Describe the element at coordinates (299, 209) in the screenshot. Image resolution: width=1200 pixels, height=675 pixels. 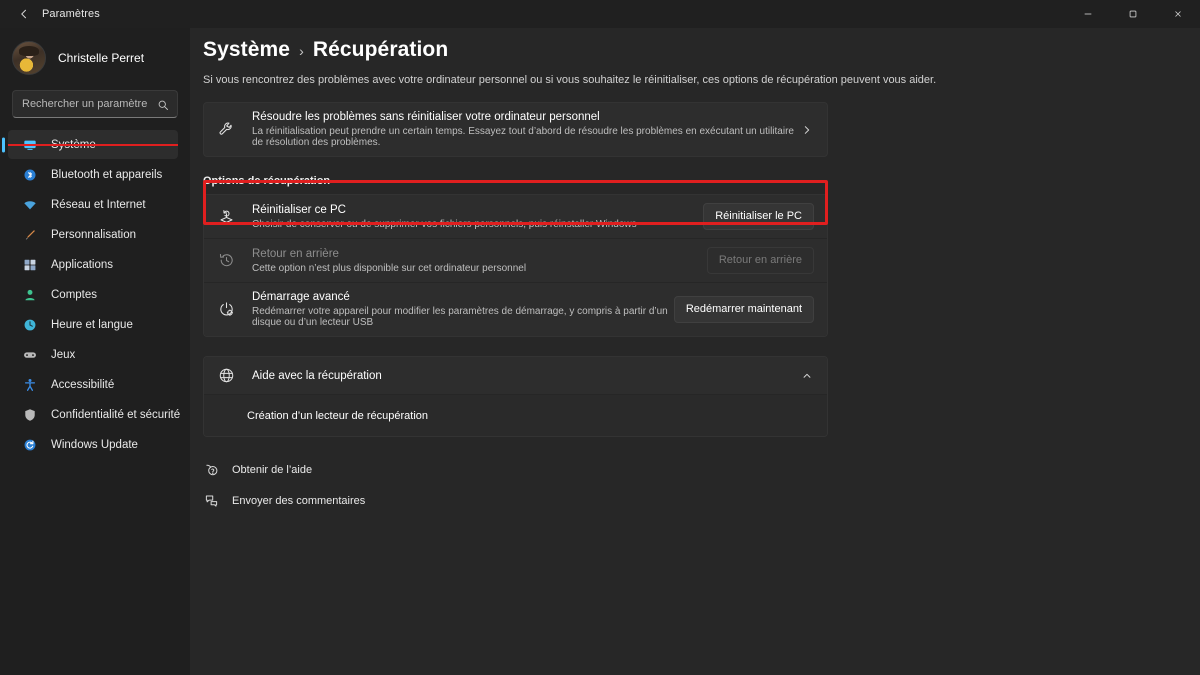
I see `reset-pc-title: Réinitialiser ce PC` at that location.